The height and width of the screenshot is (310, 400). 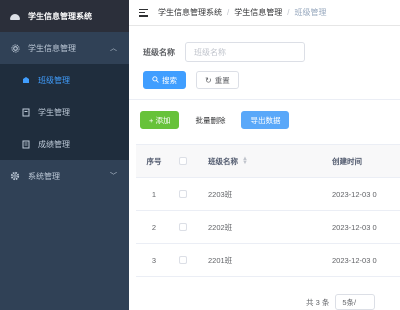 What do you see at coordinates (15, 48) in the screenshot?
I see `settings-icon` at bounding box center [15, 48].